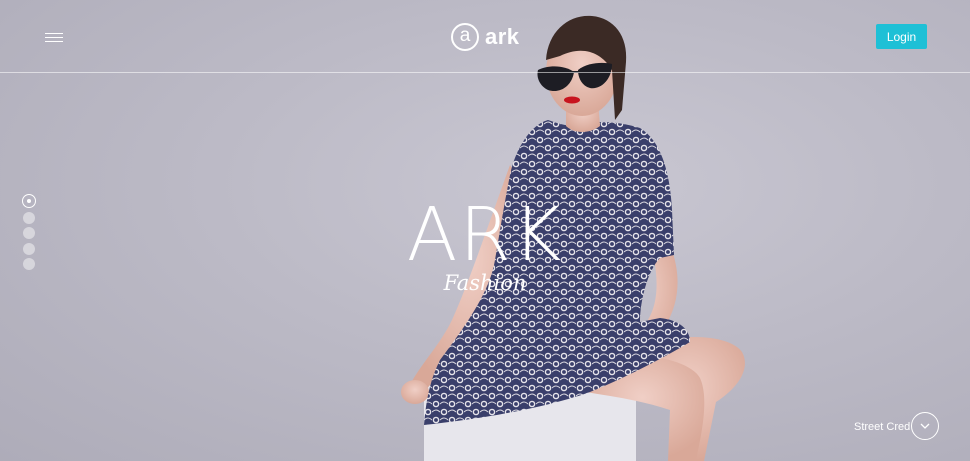  I want to click on logo-circle: a, so click(465, 37).